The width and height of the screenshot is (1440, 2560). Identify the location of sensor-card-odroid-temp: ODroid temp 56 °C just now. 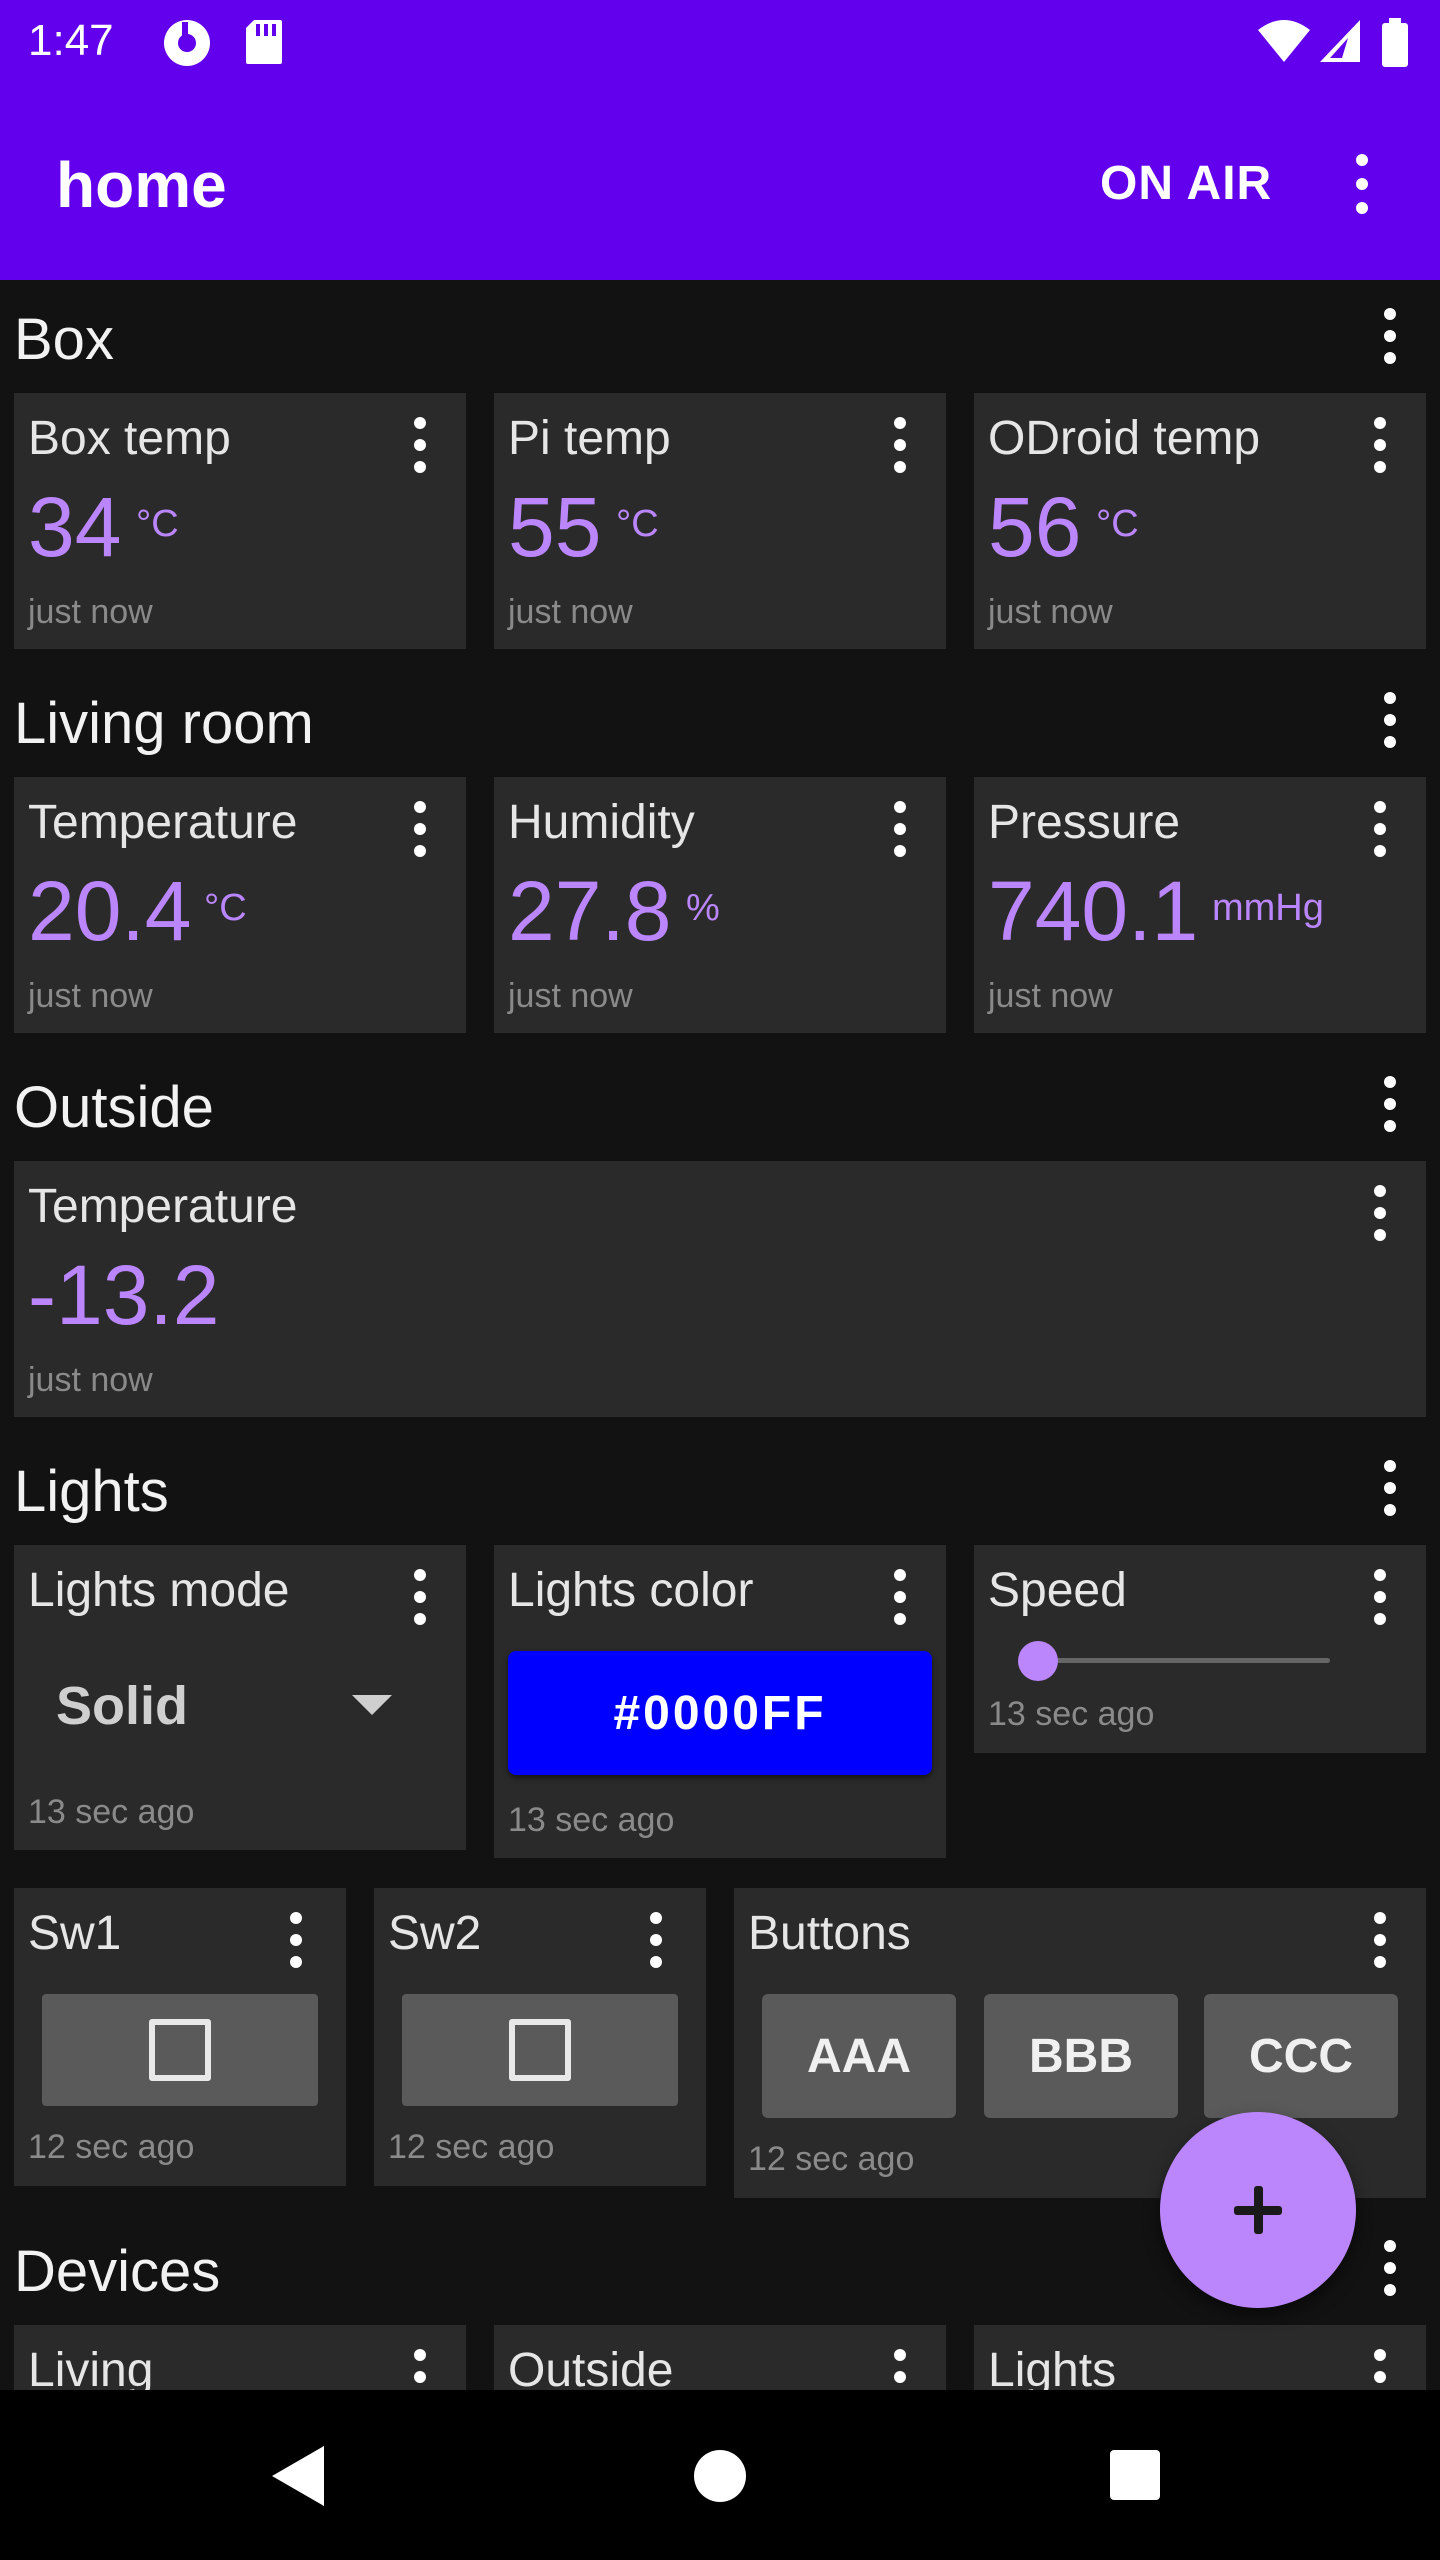
(1200, 521).